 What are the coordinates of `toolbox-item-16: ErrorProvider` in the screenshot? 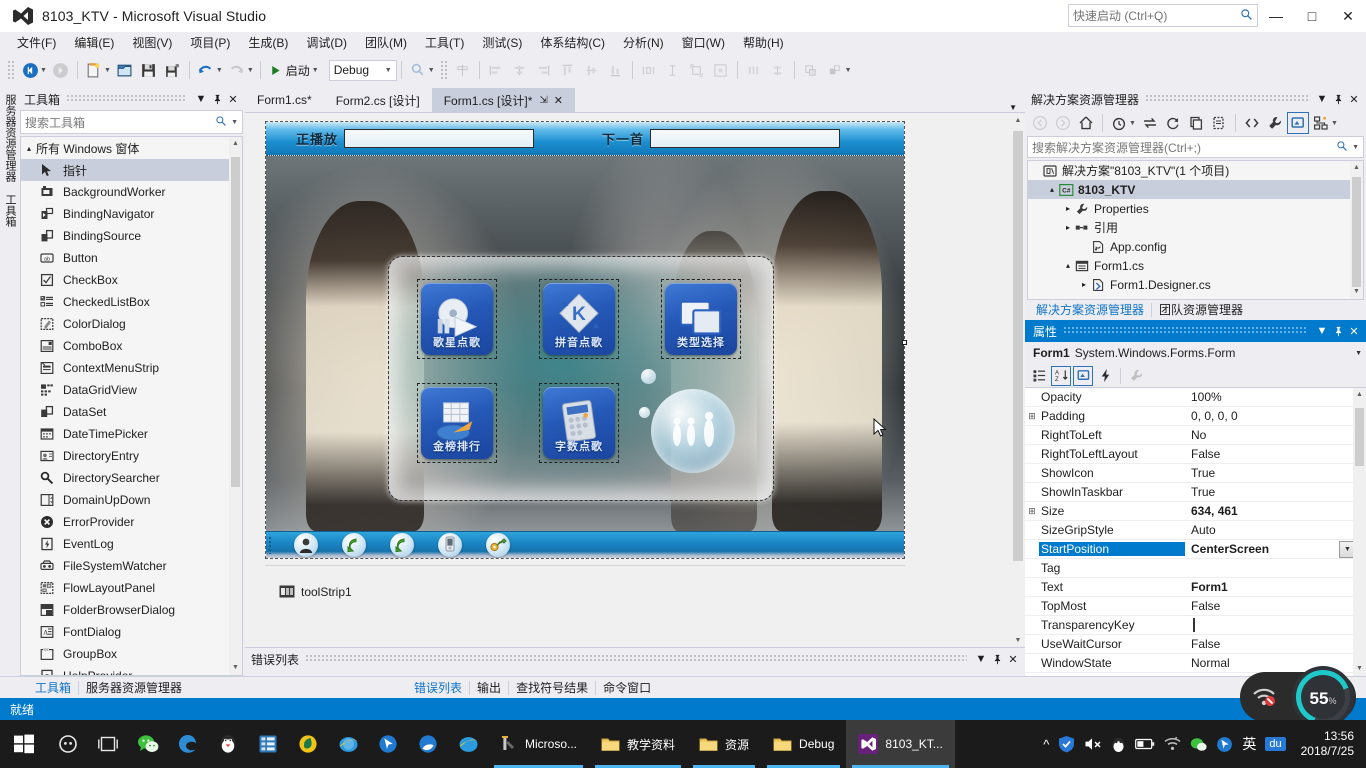 It's located at (131, 522).